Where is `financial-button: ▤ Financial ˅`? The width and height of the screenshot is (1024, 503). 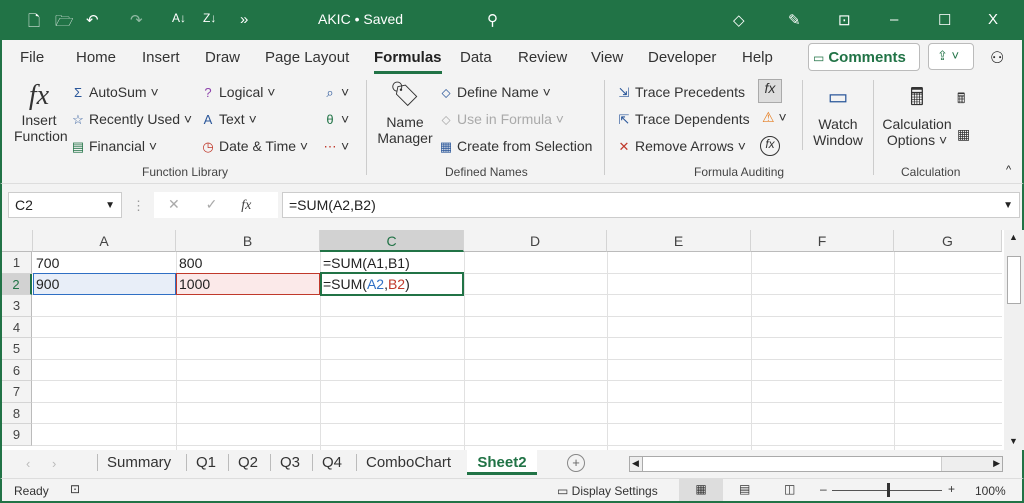
financial-button: ▤ Financial ˅ is located at coordinates (113, 146).